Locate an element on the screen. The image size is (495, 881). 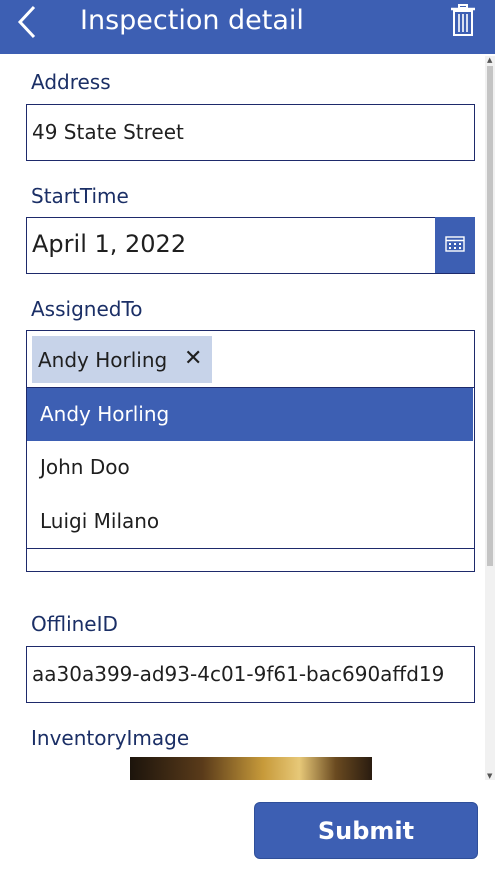
submit-button: Submit is located at coordinates (366, 830).